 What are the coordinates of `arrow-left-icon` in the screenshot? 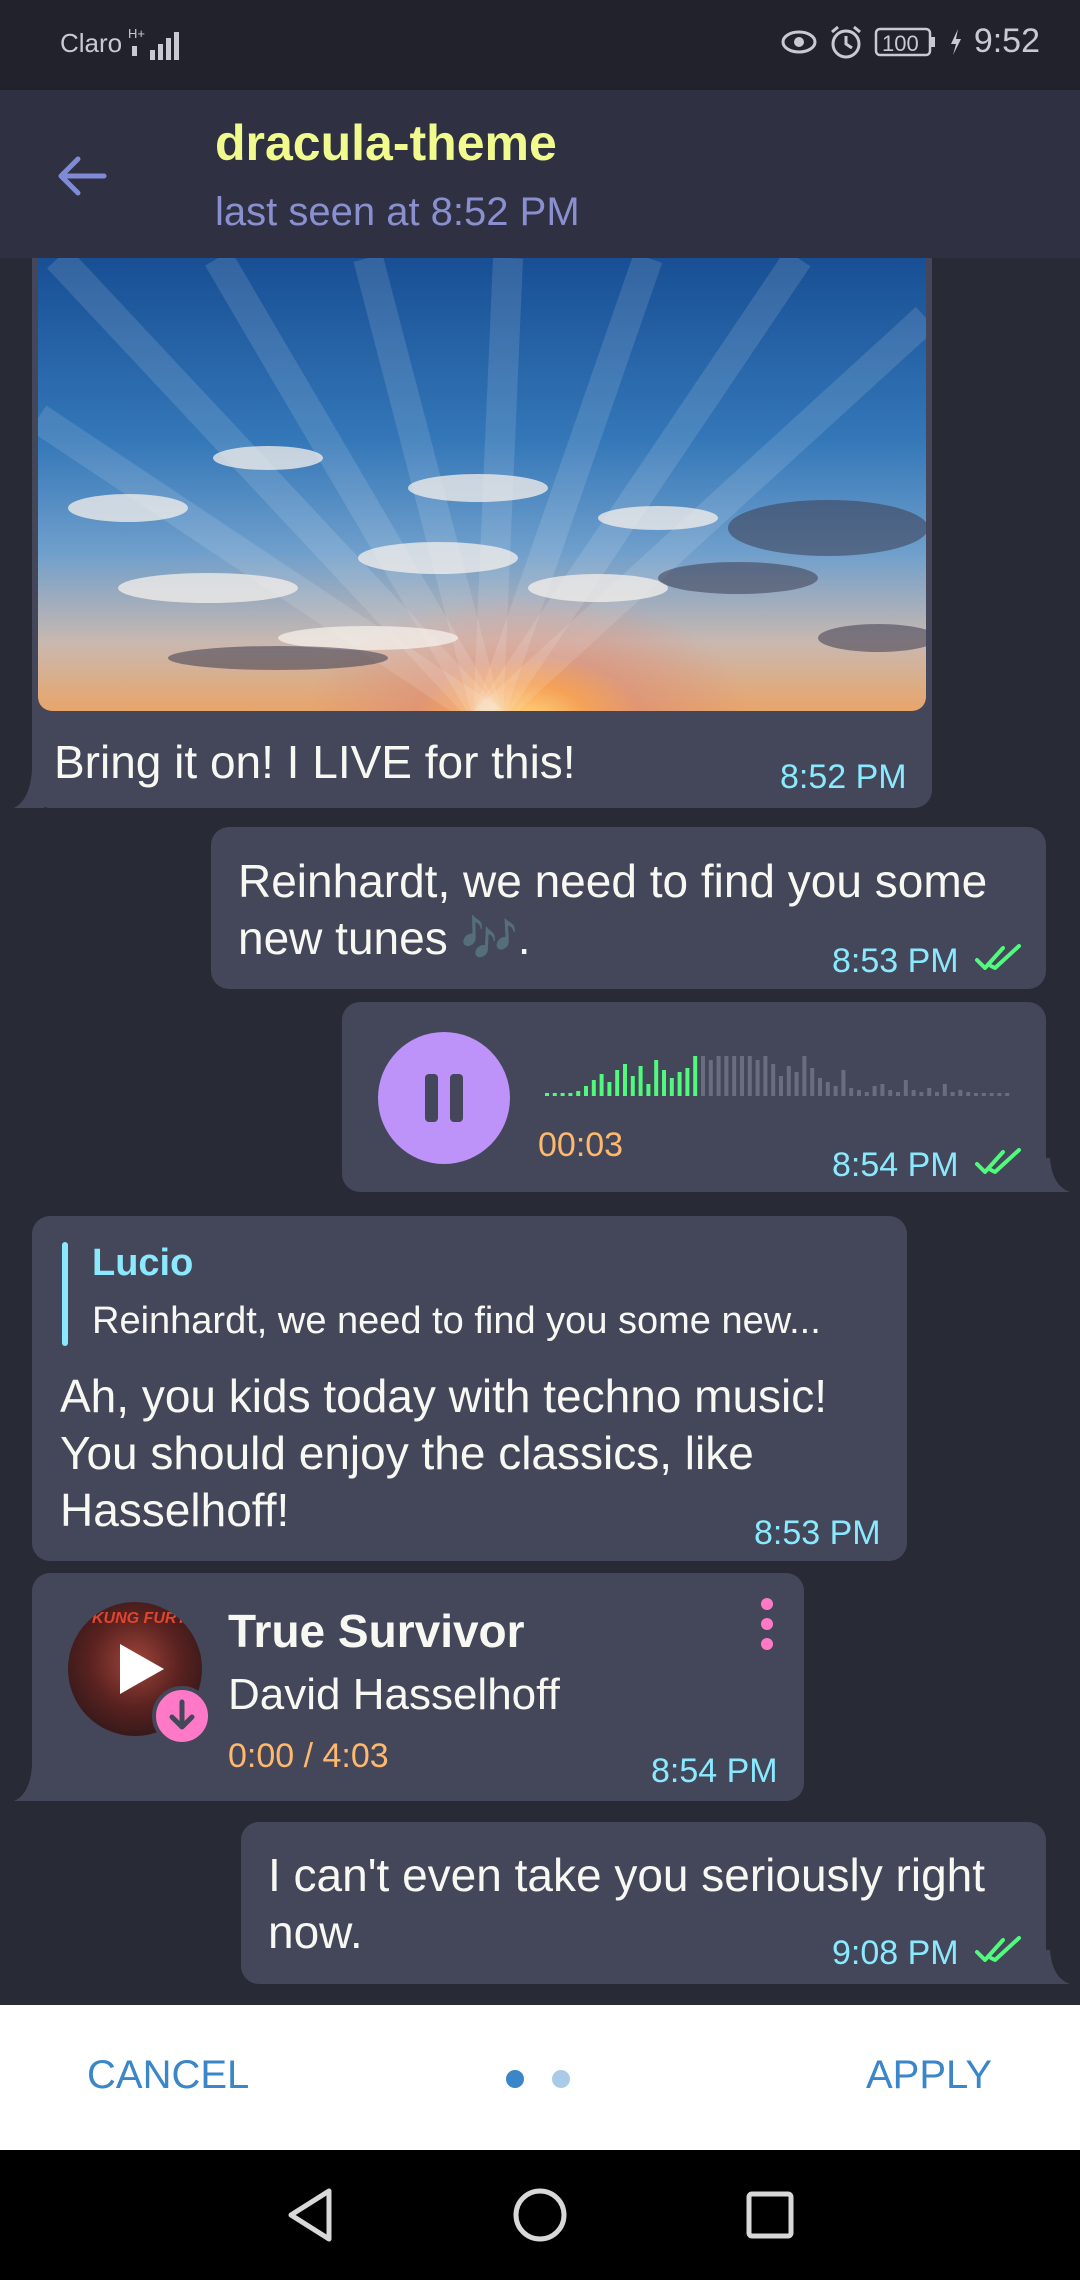 It's located at (82, 176).